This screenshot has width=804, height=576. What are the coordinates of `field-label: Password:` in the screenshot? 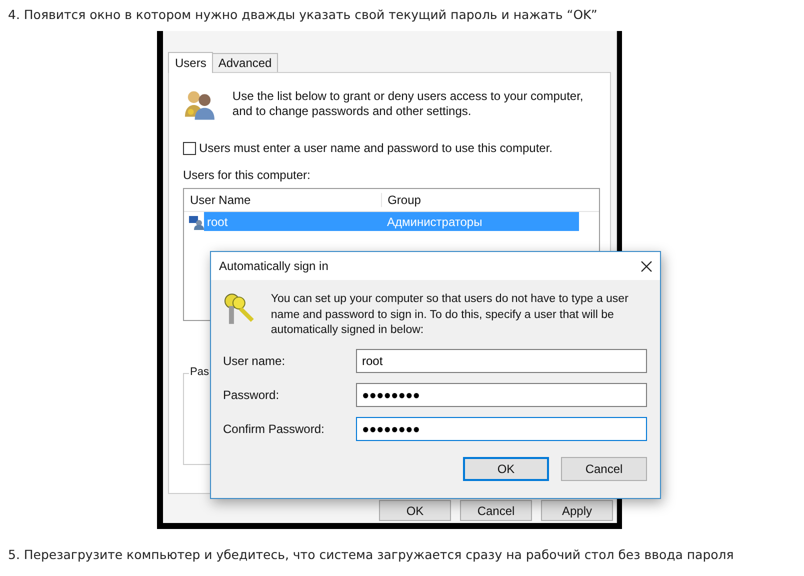 It's located at (251, 395).